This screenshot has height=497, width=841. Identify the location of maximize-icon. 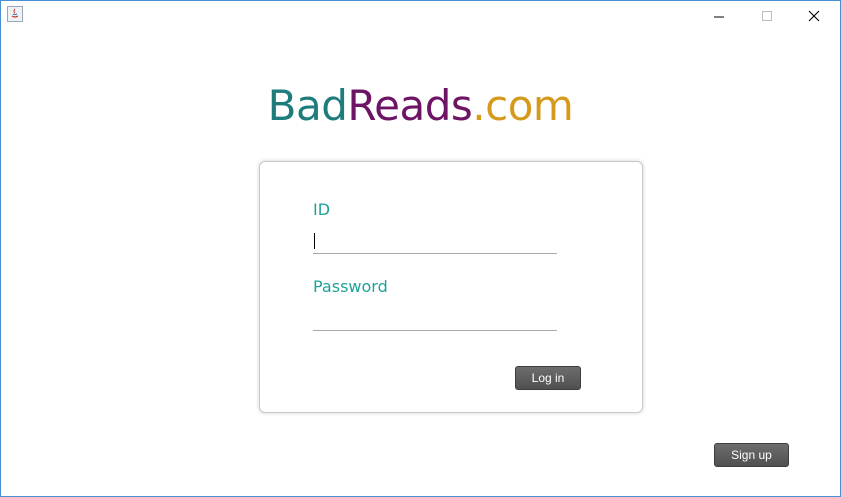
(767, 16).